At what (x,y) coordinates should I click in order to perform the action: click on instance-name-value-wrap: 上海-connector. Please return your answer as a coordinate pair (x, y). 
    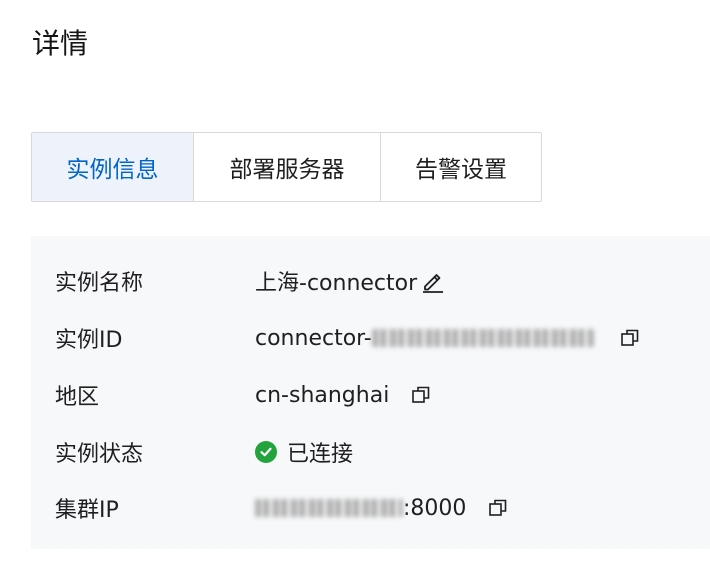
    Looking at the image, I should click on (350, 281).